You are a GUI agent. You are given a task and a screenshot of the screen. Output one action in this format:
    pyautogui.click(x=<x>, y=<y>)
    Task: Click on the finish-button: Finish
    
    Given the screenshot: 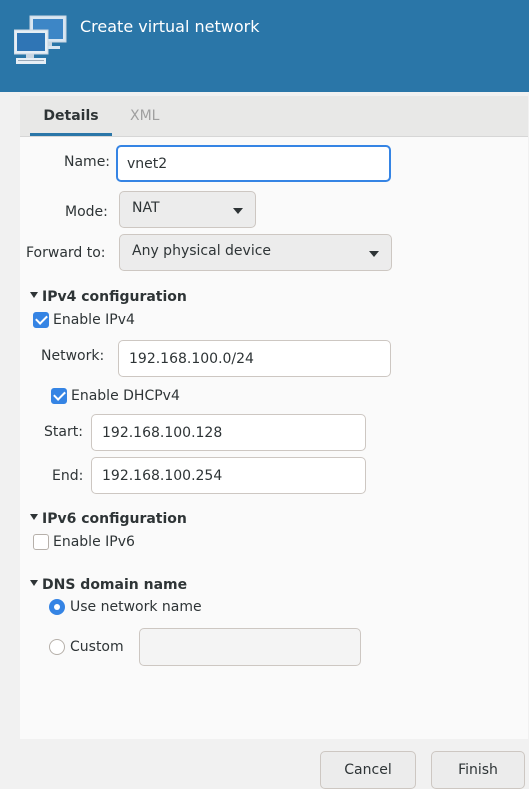 What is the action you would take?
    pyautogui.click(x=478, y=770)
    